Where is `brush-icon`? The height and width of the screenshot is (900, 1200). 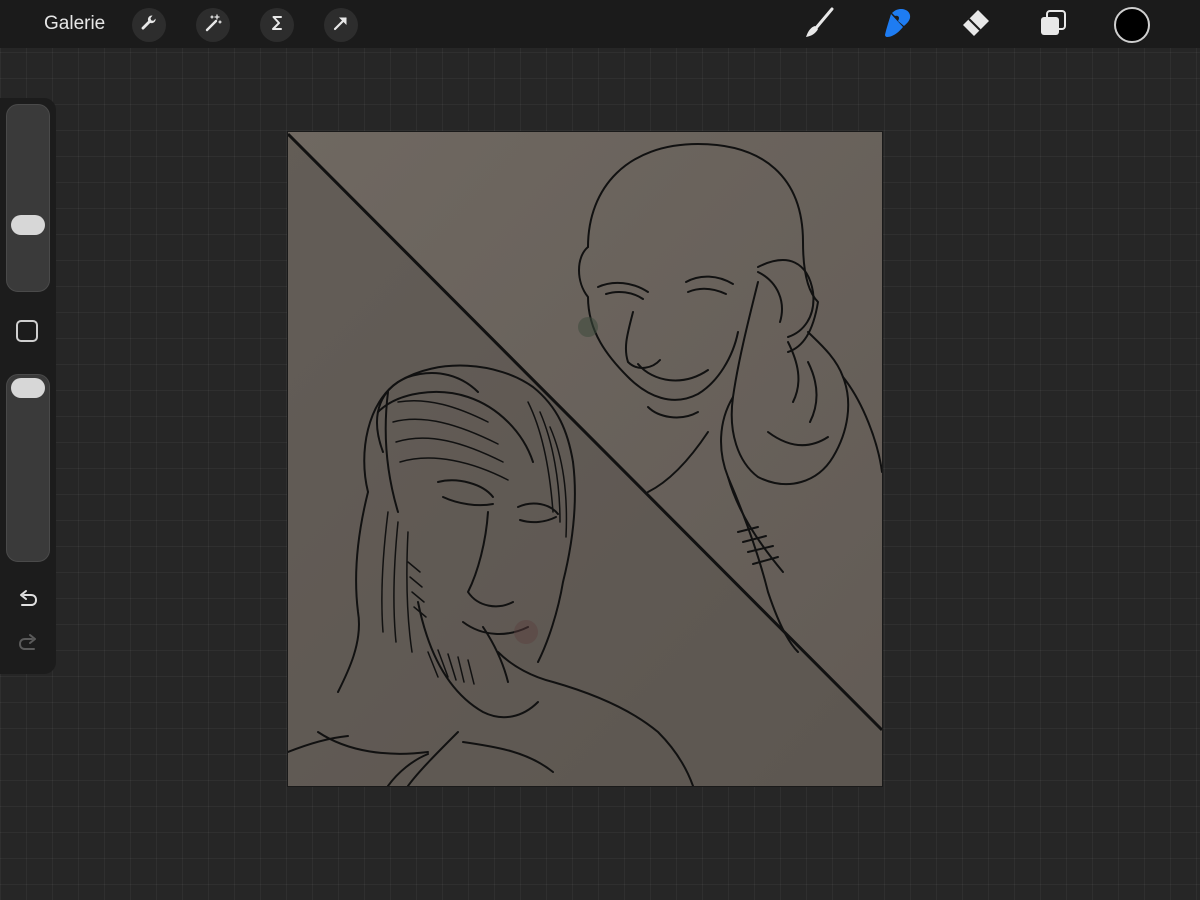 brush-icon is located at coordinates (819, 25).